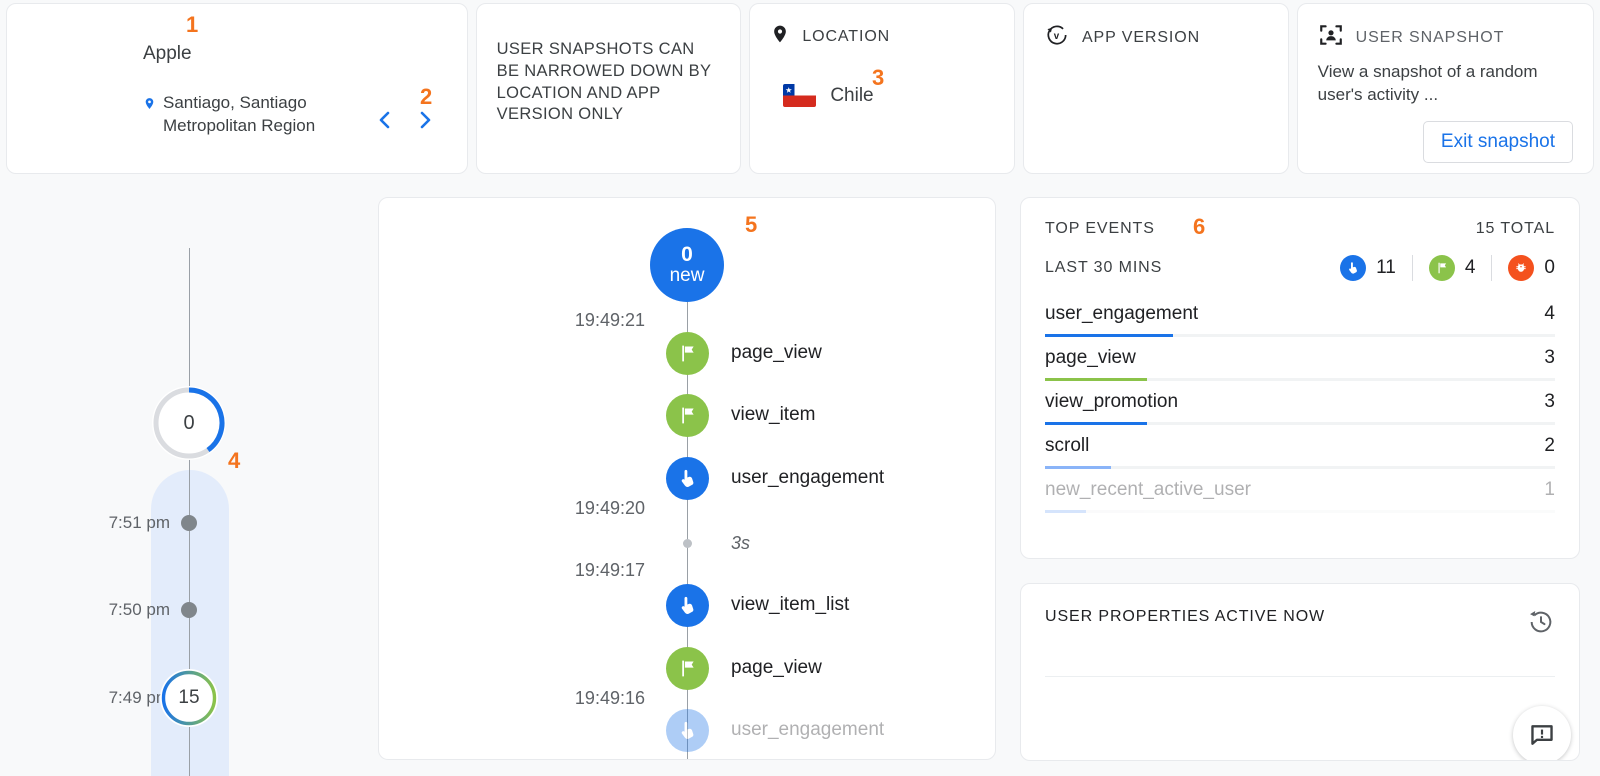 The width and height of the screenshot is (1600, 776). Describe the element at coordinates (1155, 88) in the screenshot. I see `app-version-card: v APP VERSION` at that location.